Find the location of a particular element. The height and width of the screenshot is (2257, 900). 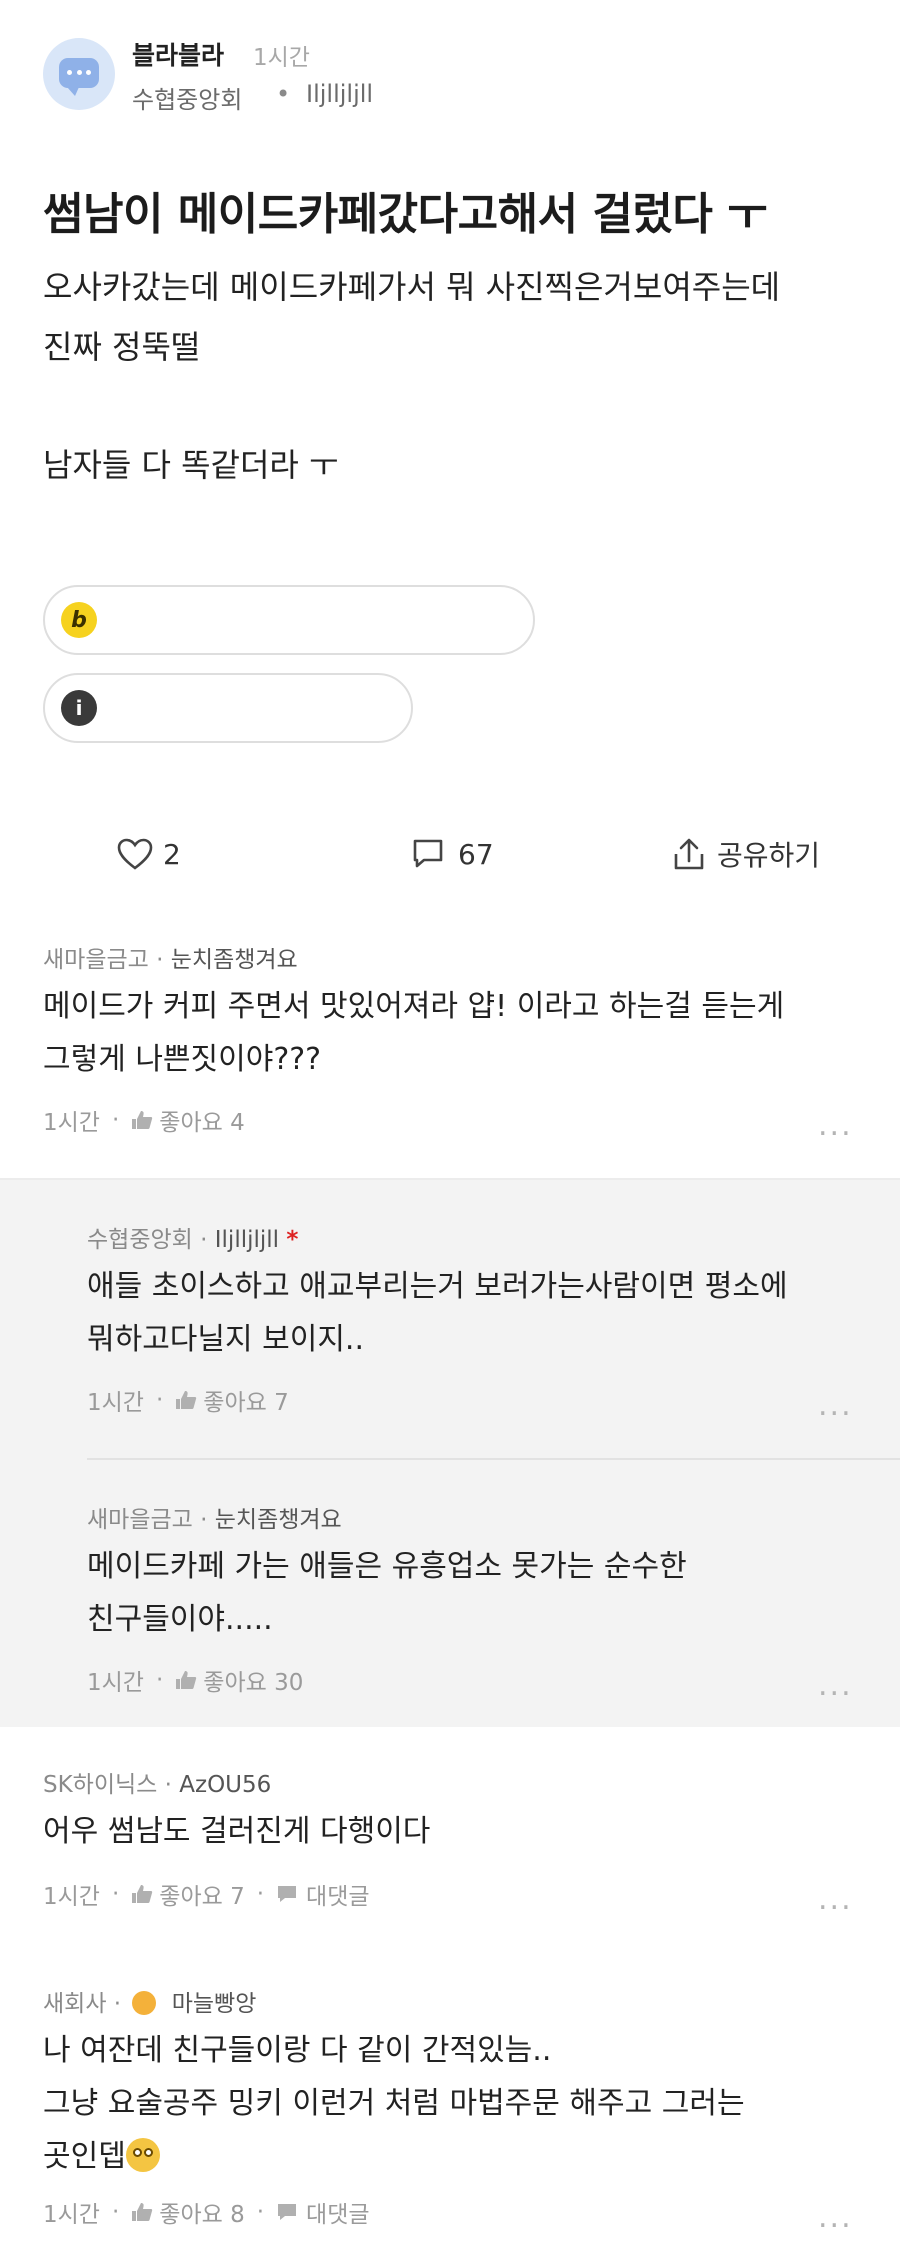

author-company: 수협중앙회 is located at coordinates (187, 100).